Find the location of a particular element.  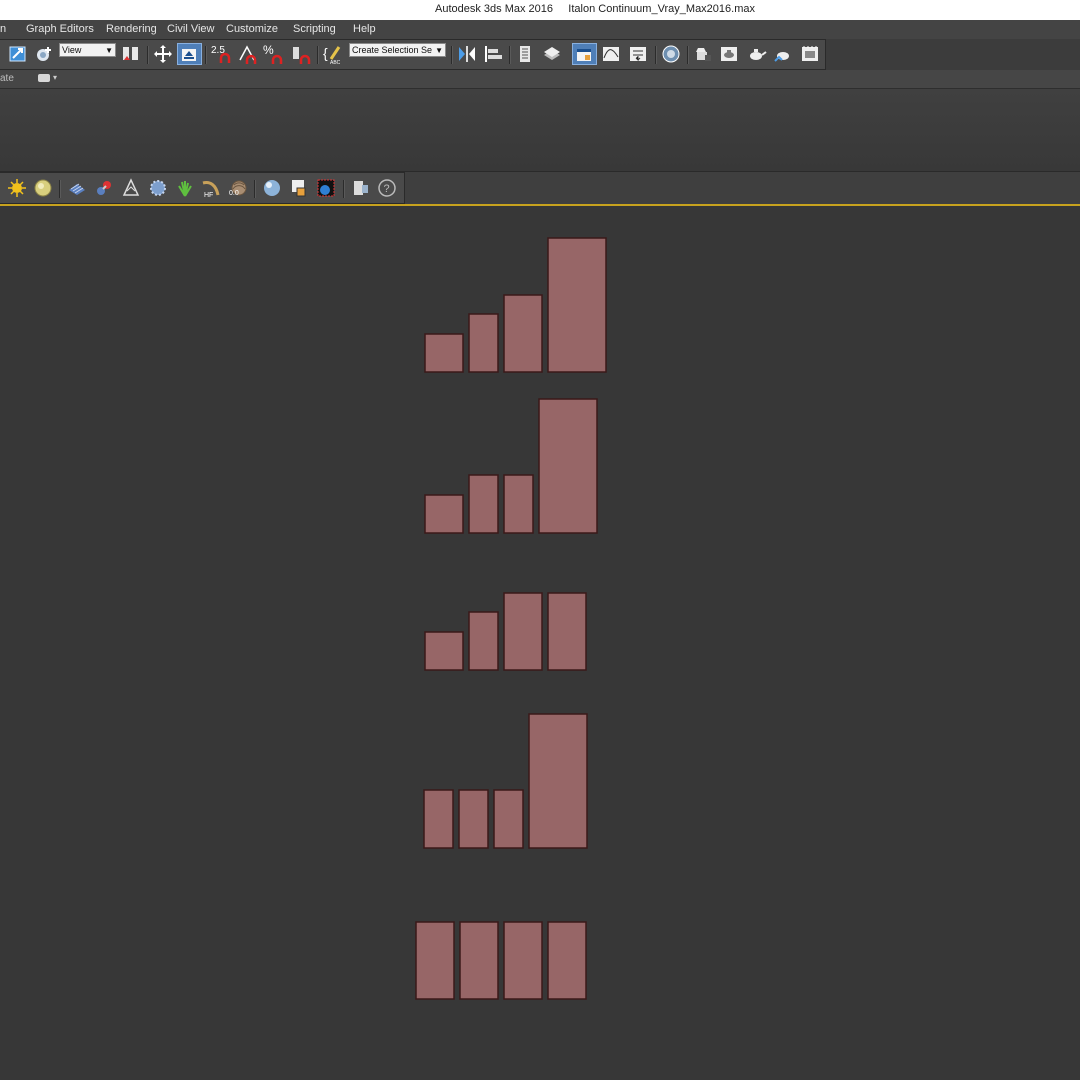

chevron-down-icon: ▼ is located at coordinates (439, 50).